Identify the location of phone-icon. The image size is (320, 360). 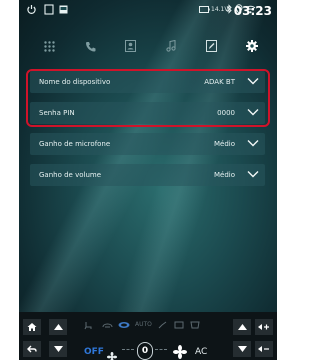
(90, 46).